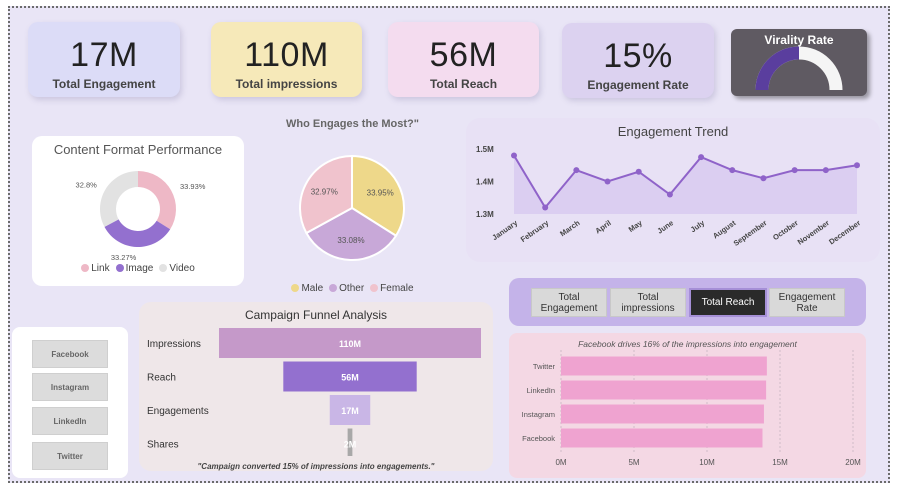  Describe the element at coordinates (350, 445) in the screenshot. I see `funnel-value-label: 2M` at that location.